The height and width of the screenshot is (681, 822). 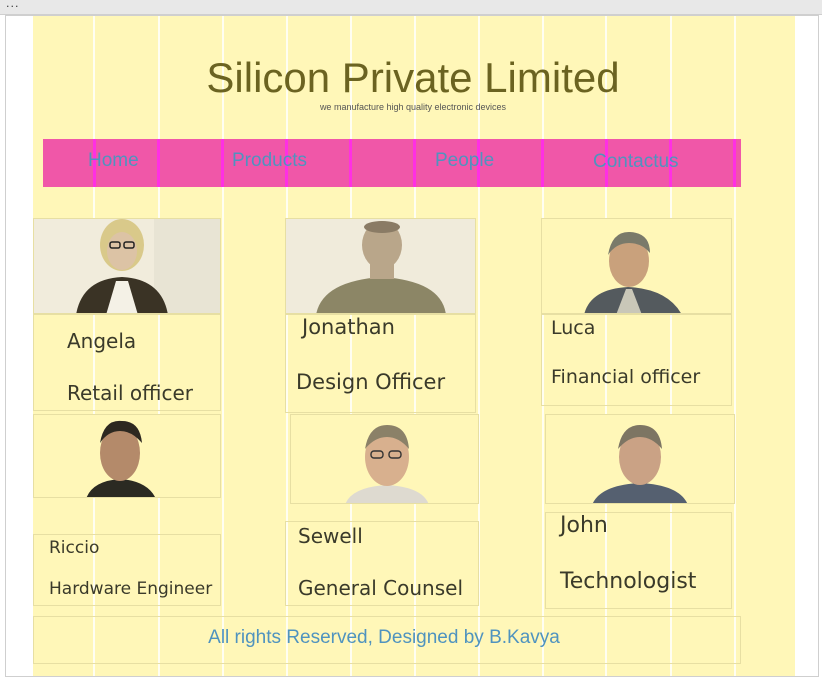 I want to click on nav-link-people: People, so click(x=464, y=161).